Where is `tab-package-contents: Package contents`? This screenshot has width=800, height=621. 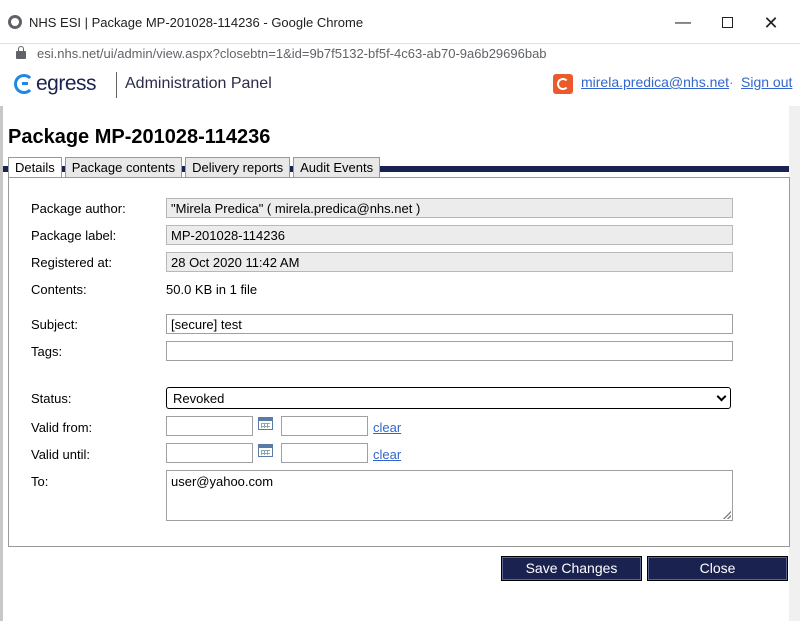 tab-package-contents: Package contents is located at coordinates (123, 167).